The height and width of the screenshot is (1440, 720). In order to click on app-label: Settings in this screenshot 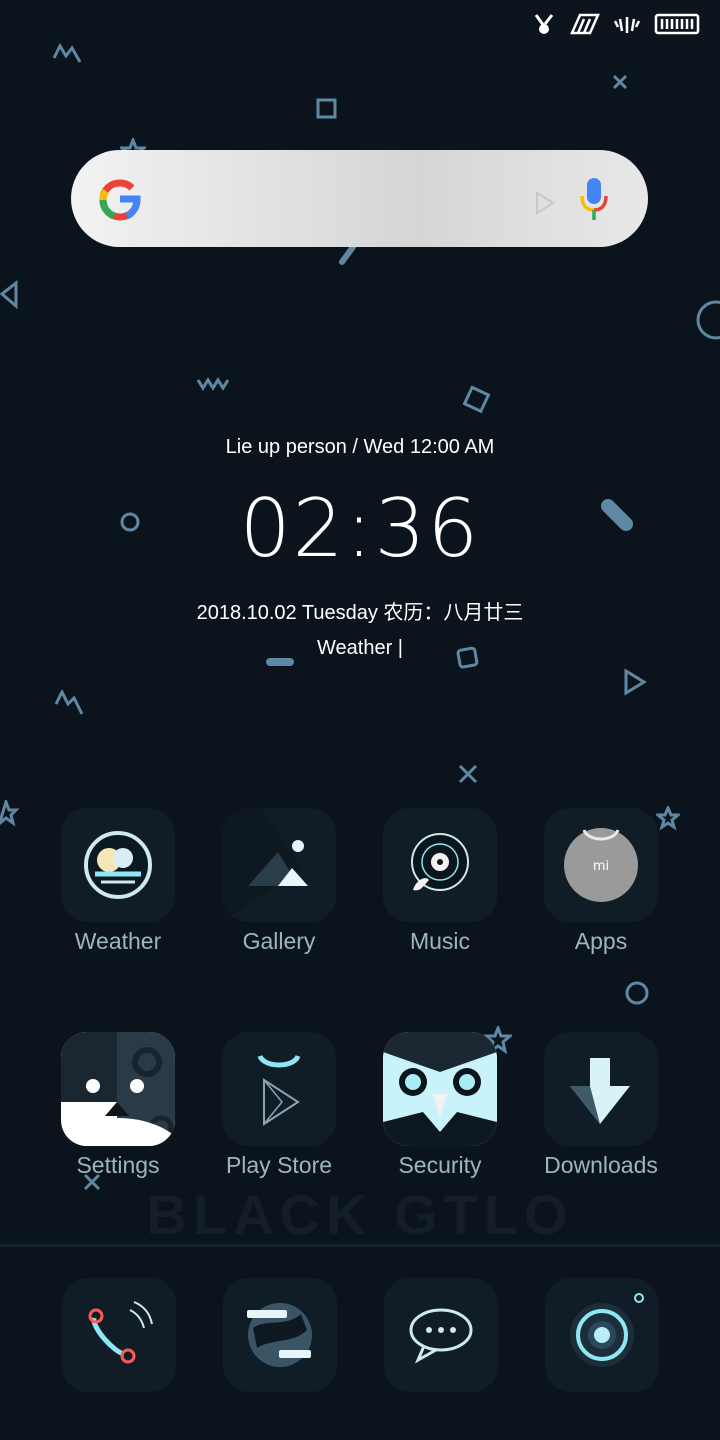, I will do `click(118, 1165)`.